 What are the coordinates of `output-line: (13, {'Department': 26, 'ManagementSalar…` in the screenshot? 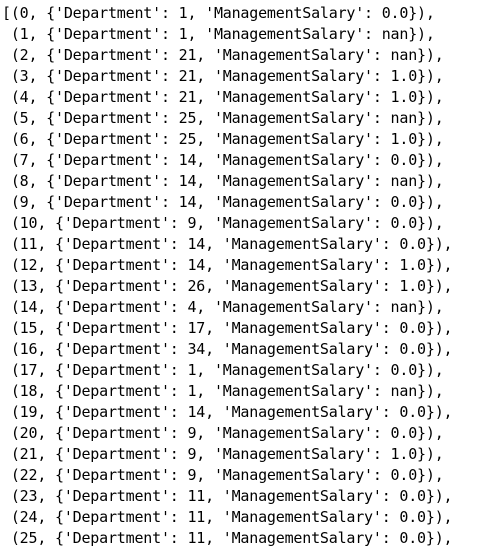 It's located at (227, 286).